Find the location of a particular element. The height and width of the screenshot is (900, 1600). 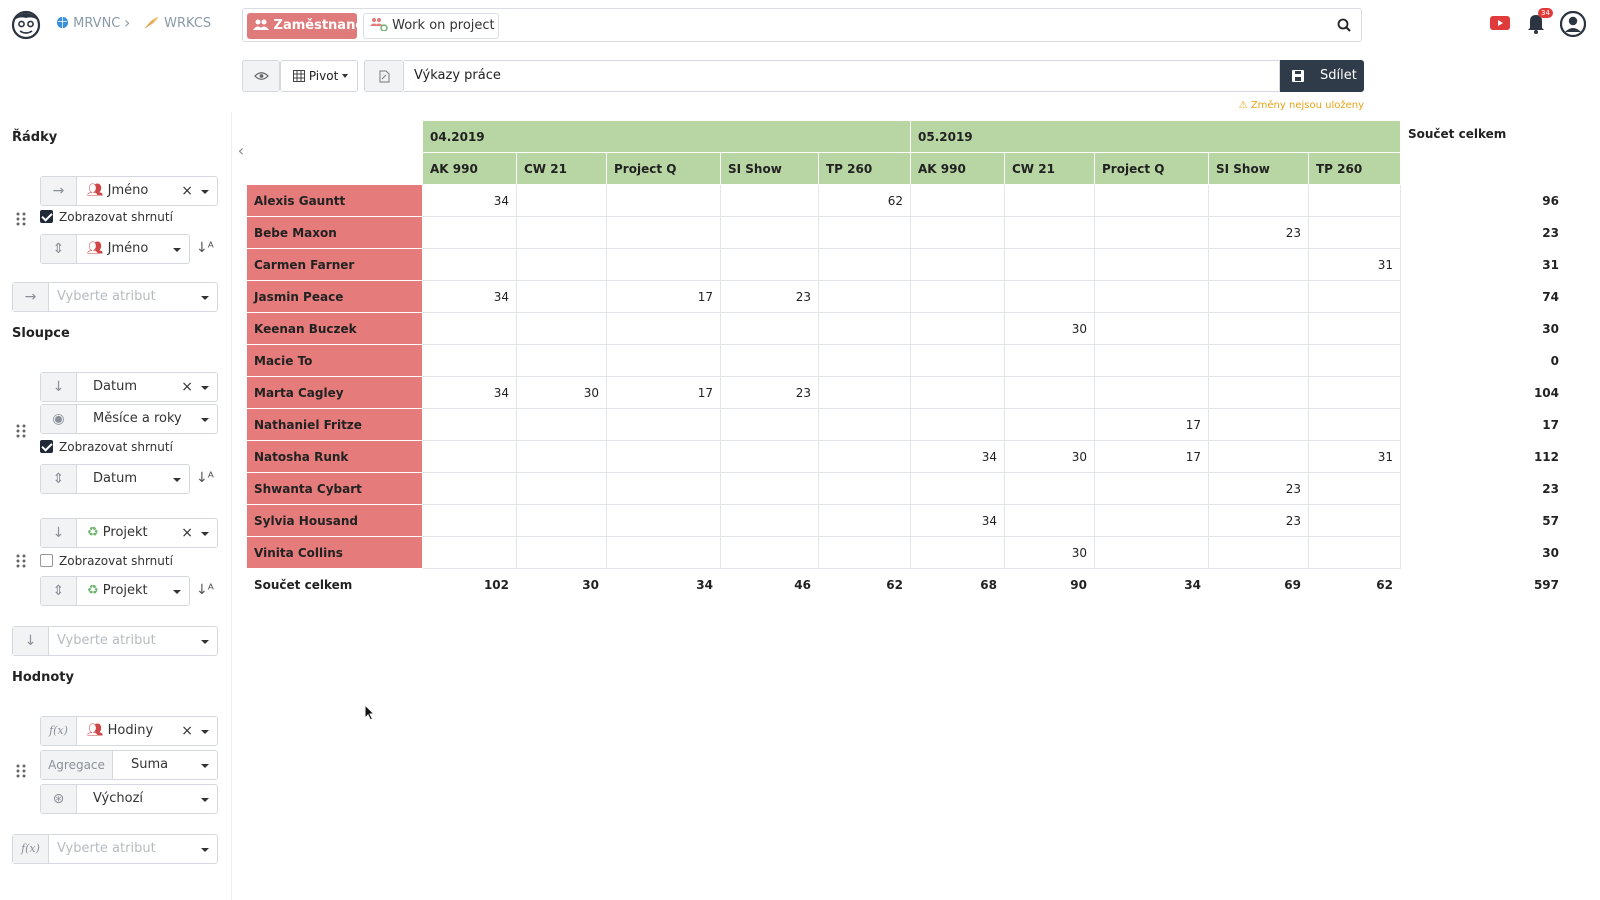

perspective-dropdown: Pivot is located at coordinates (319, 76).